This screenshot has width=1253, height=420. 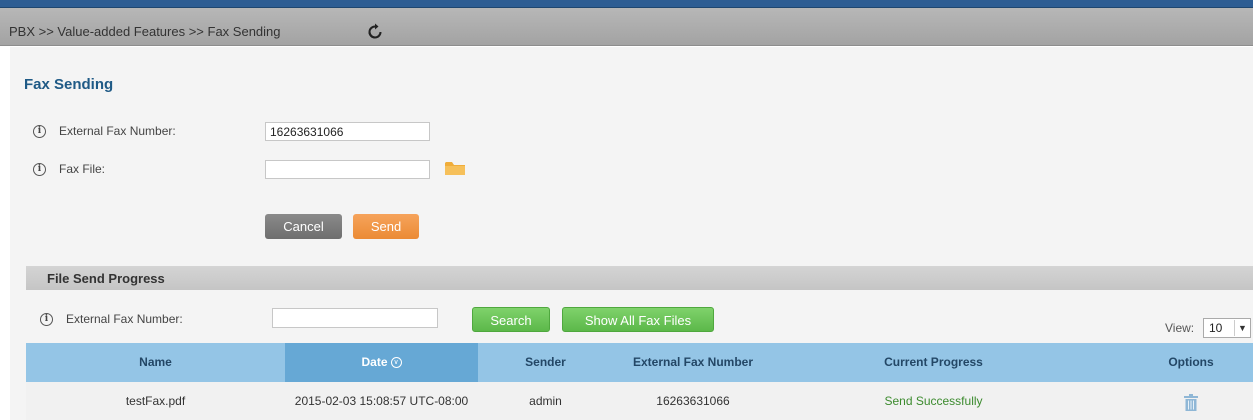 I want to click on chevron-down-icon: ▼, so click(x=1242, y=328).